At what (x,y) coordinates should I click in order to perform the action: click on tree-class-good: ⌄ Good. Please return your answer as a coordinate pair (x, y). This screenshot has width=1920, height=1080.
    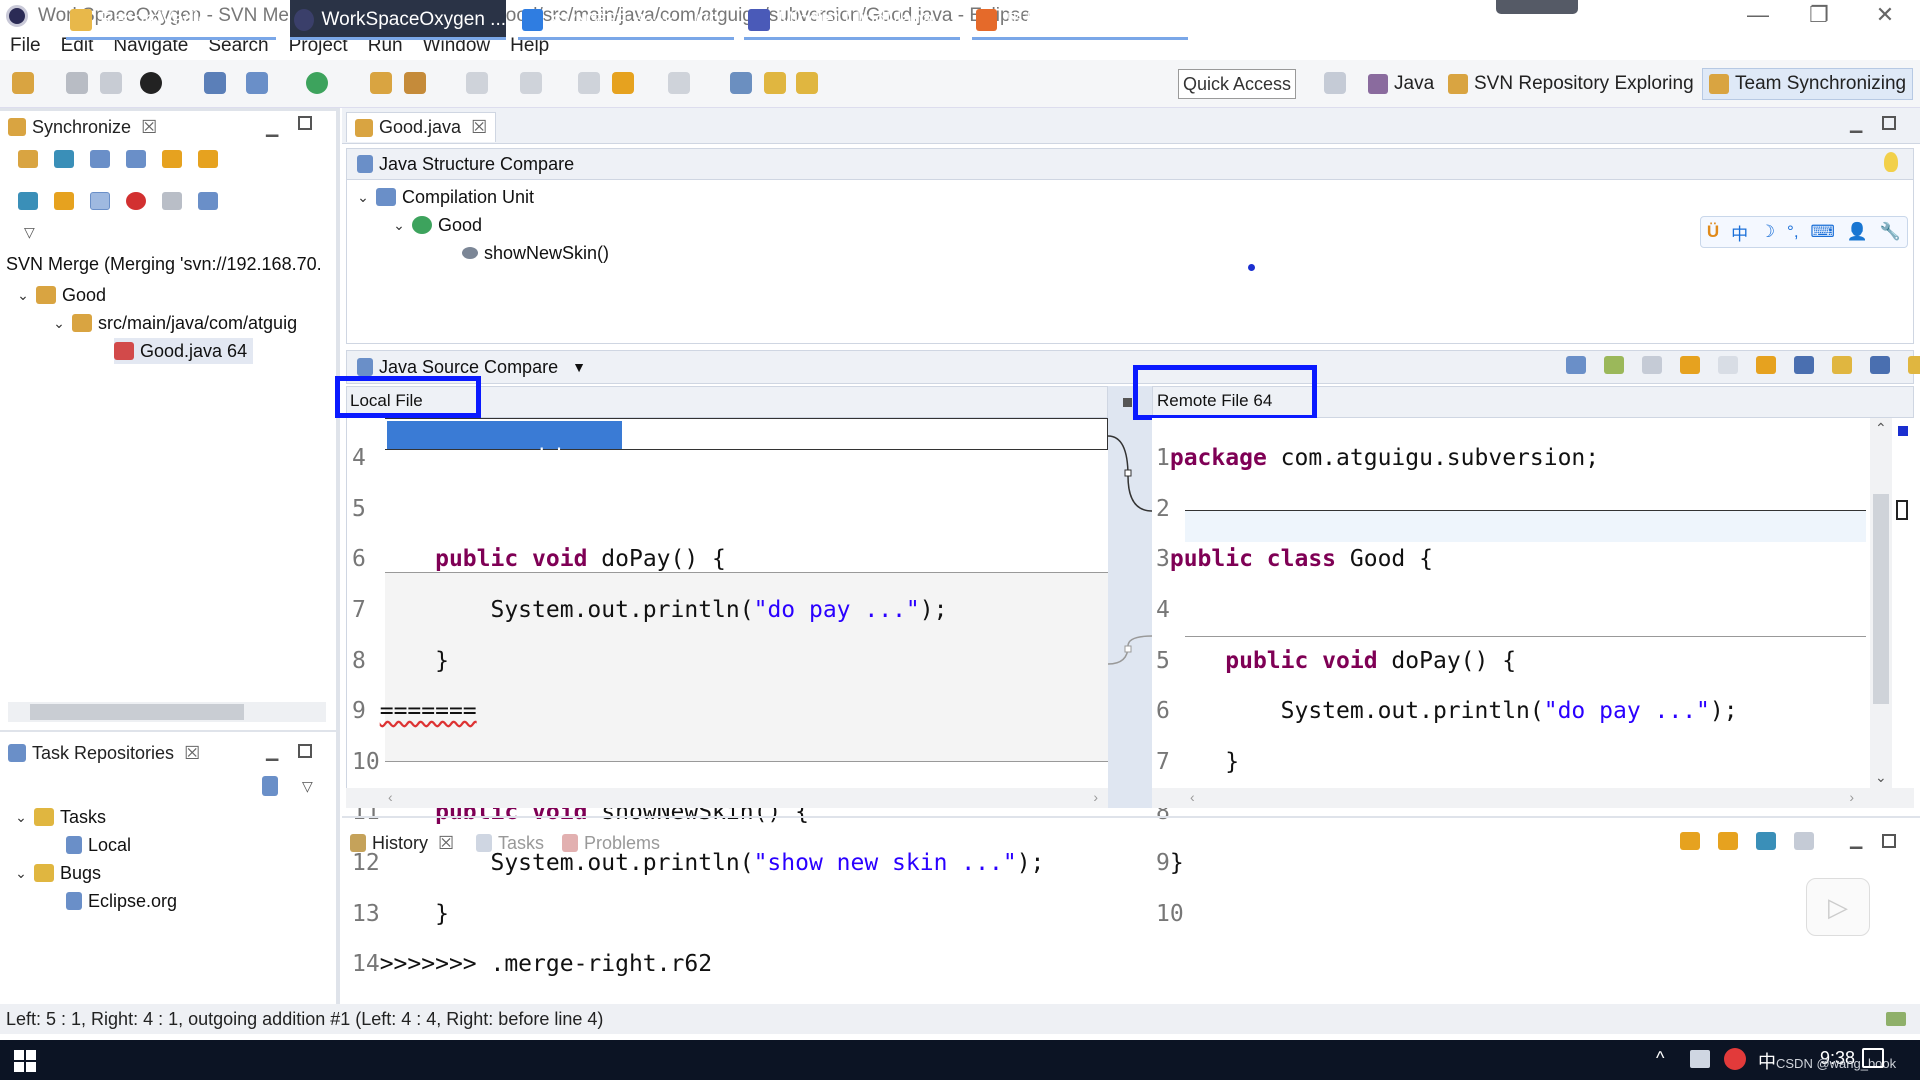
    Looking at the image, I should click on (437, 225).